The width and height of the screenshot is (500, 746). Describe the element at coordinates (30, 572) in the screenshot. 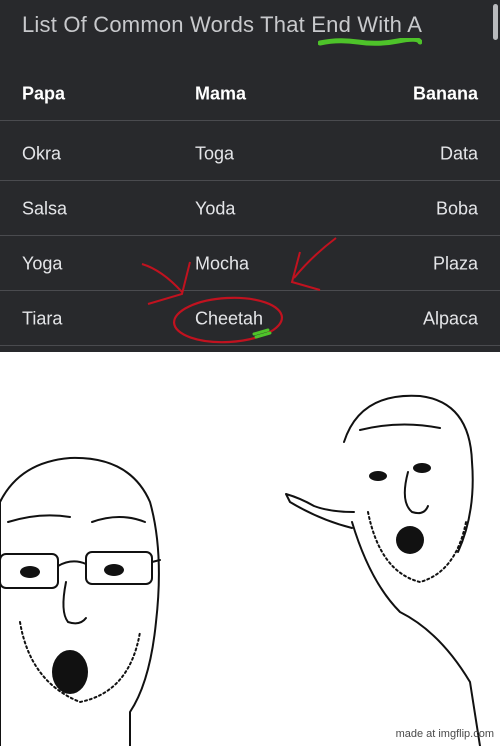

I see `left-wojak-eye-left` at that location.